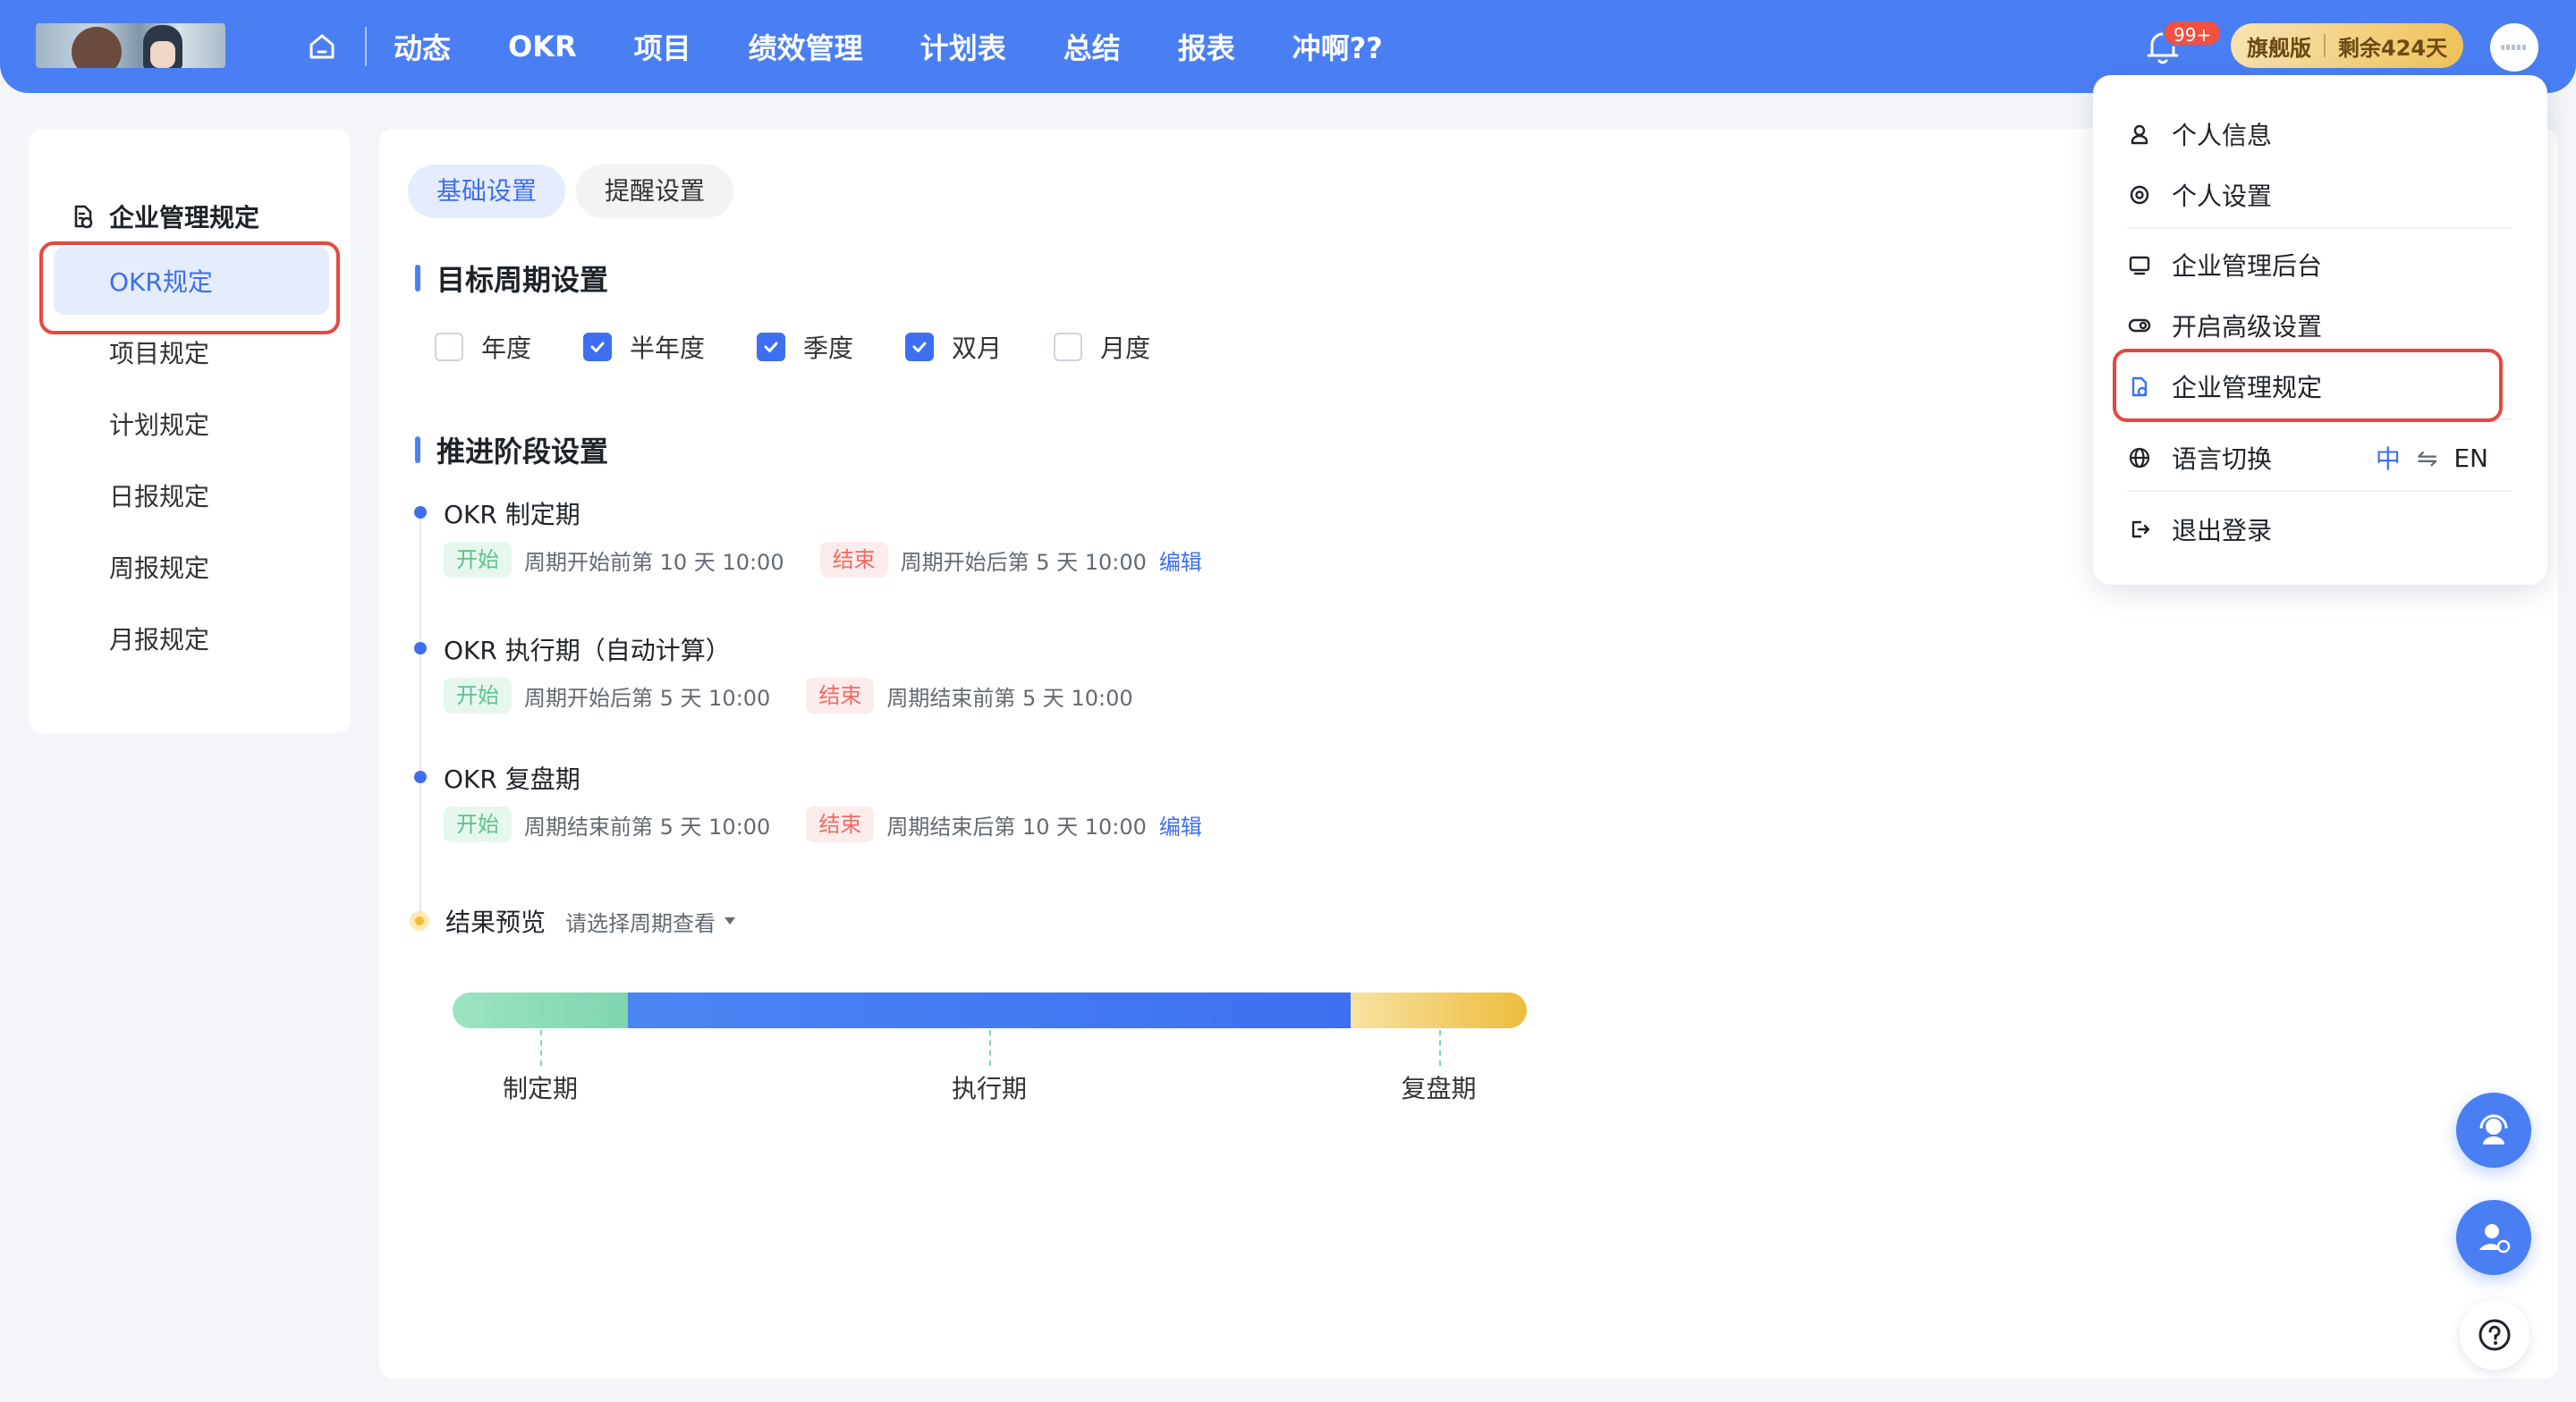 This screenshot has width=2576, height=1402. Describe the element at coordinates (512, 779) in the screenshot. I see `stage-name: OKR 复盘期` at that location.